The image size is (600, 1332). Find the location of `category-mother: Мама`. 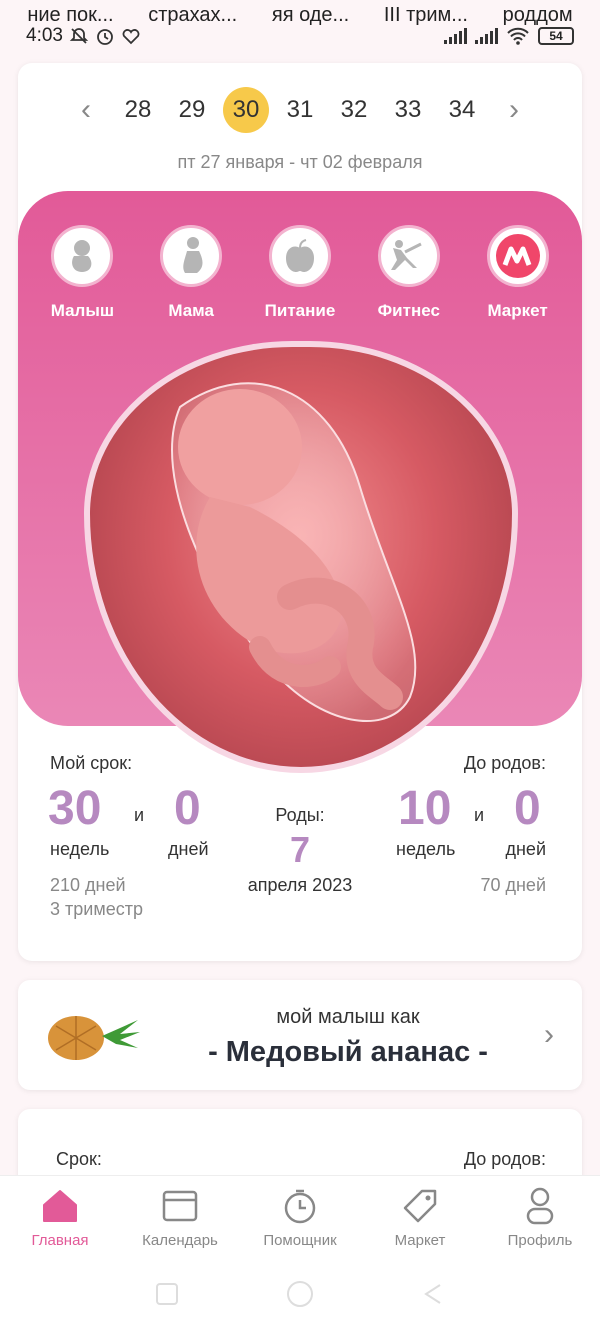

category-mother: Мама is located at coordinates (191, 273).